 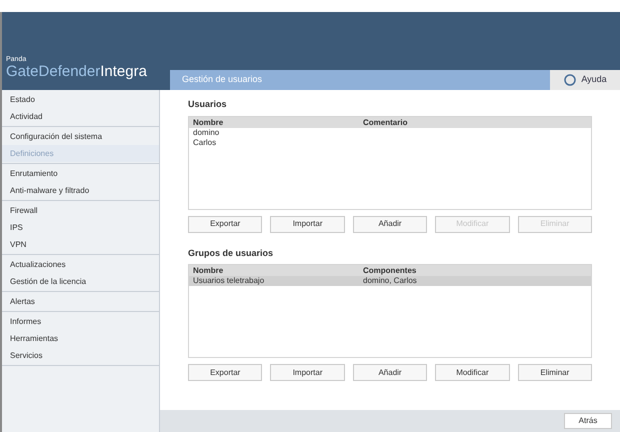 I want to click on back-button: Atrás, so click(x=588, y=421).